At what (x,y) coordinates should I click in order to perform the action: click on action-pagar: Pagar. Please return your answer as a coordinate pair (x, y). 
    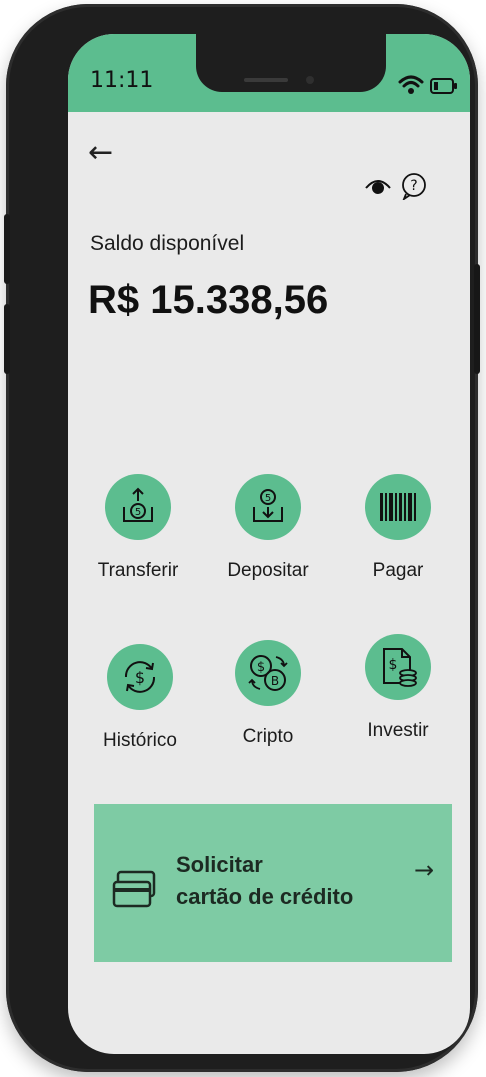
    Looking at the image, I should click on (398, 528).